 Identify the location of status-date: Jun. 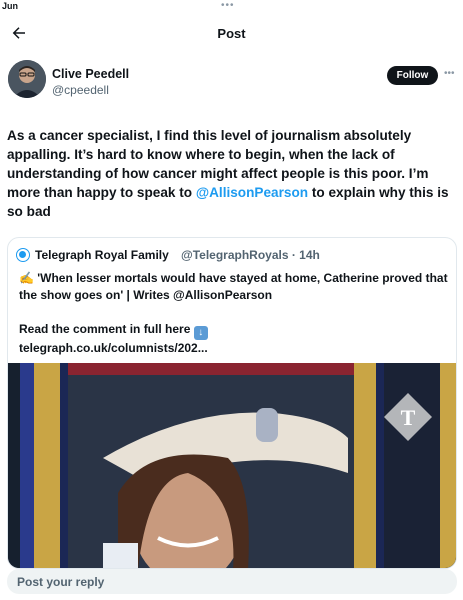
(10, 6).